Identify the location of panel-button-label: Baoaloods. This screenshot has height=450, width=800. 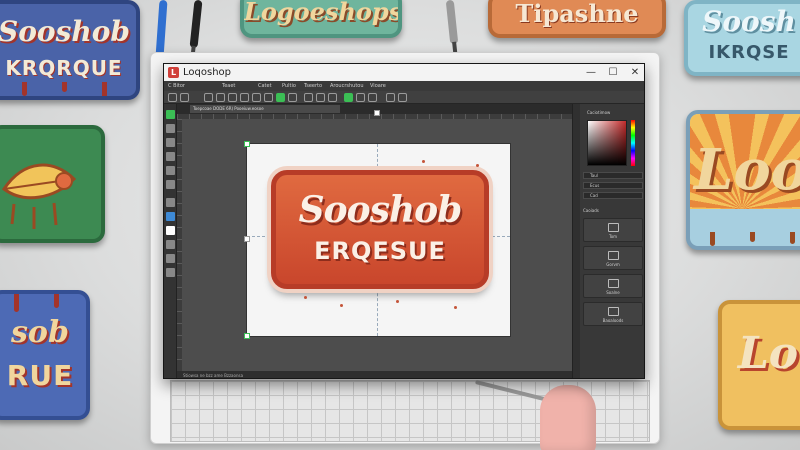
(613, 320).